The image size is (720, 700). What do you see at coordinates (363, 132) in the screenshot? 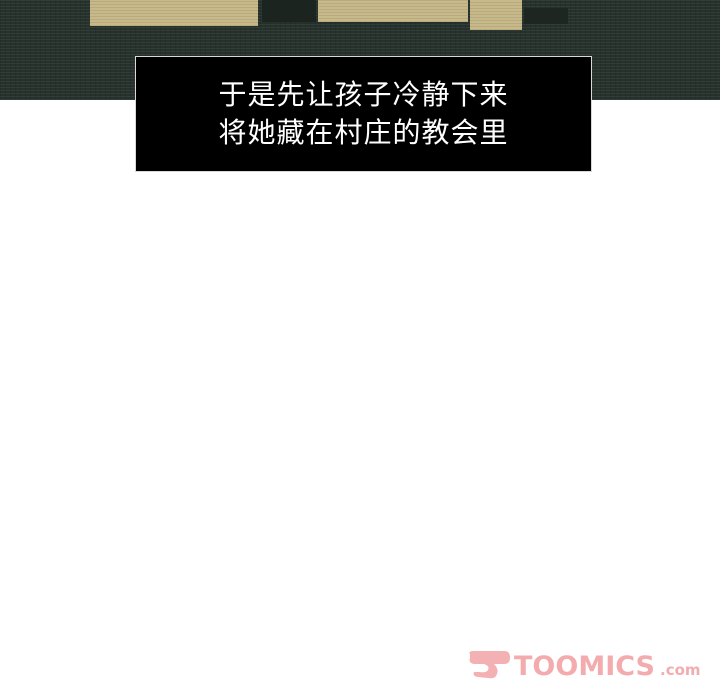
I see `caption-line-2: 将她藏在村庄的教会里` at bounding box center [363, 132].